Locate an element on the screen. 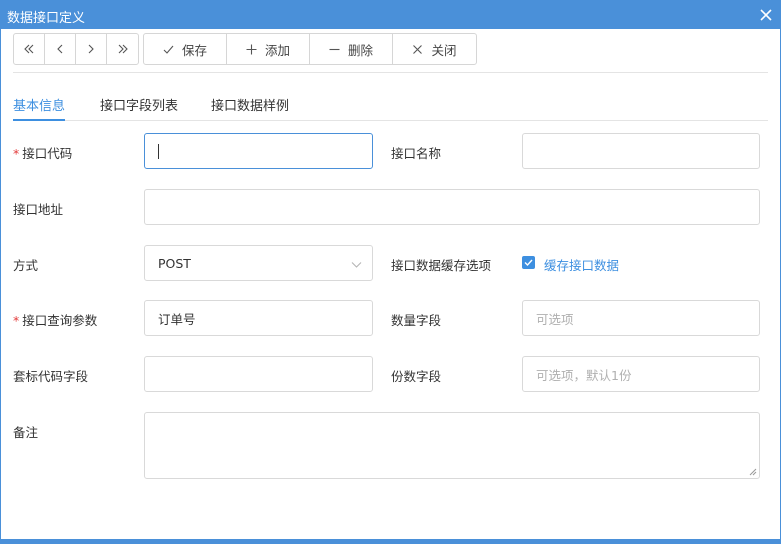 The width and height of the screenshot is (781, 544). first-record-button is located at coordinates (29, 49).